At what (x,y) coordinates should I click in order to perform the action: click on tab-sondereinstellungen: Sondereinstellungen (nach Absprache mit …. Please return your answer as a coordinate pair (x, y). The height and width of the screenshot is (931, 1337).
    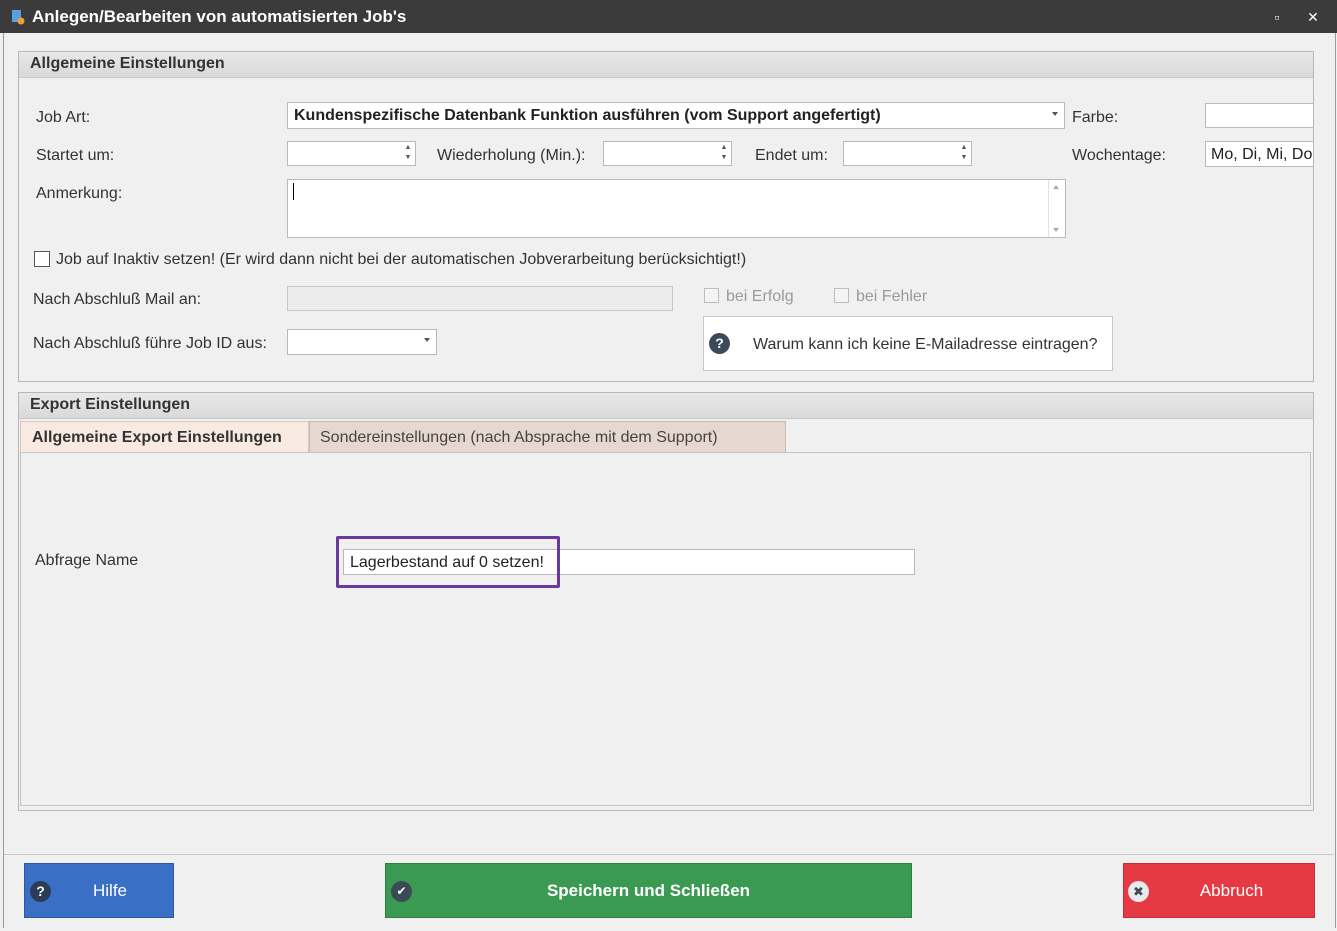
    Looking at the image, I should click on (547, 436).